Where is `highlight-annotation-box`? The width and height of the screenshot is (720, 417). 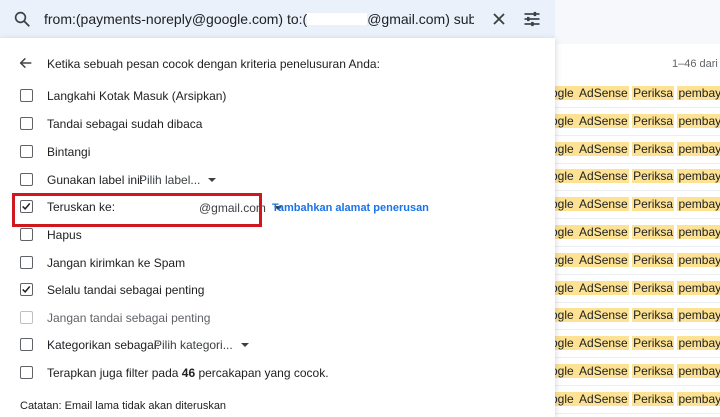
highlight-annotation-box is located at coordinates (137, 210).